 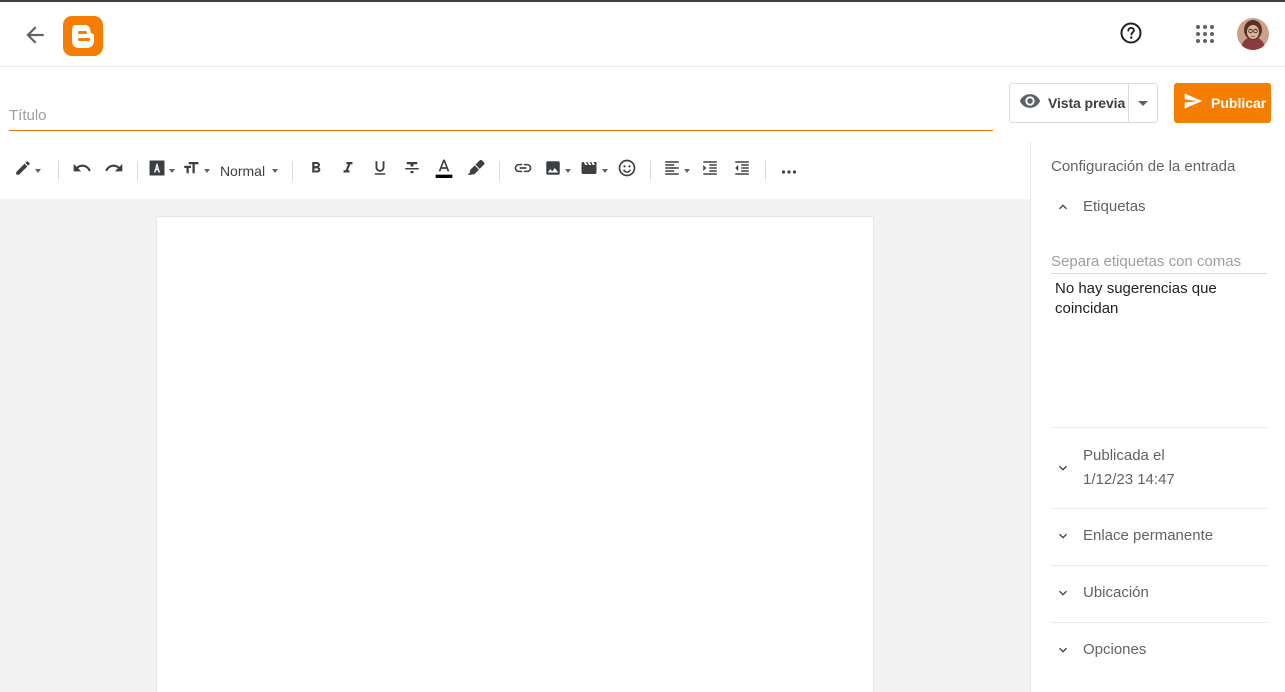 I want to click on undo-icon, so click(x=82, y=170).